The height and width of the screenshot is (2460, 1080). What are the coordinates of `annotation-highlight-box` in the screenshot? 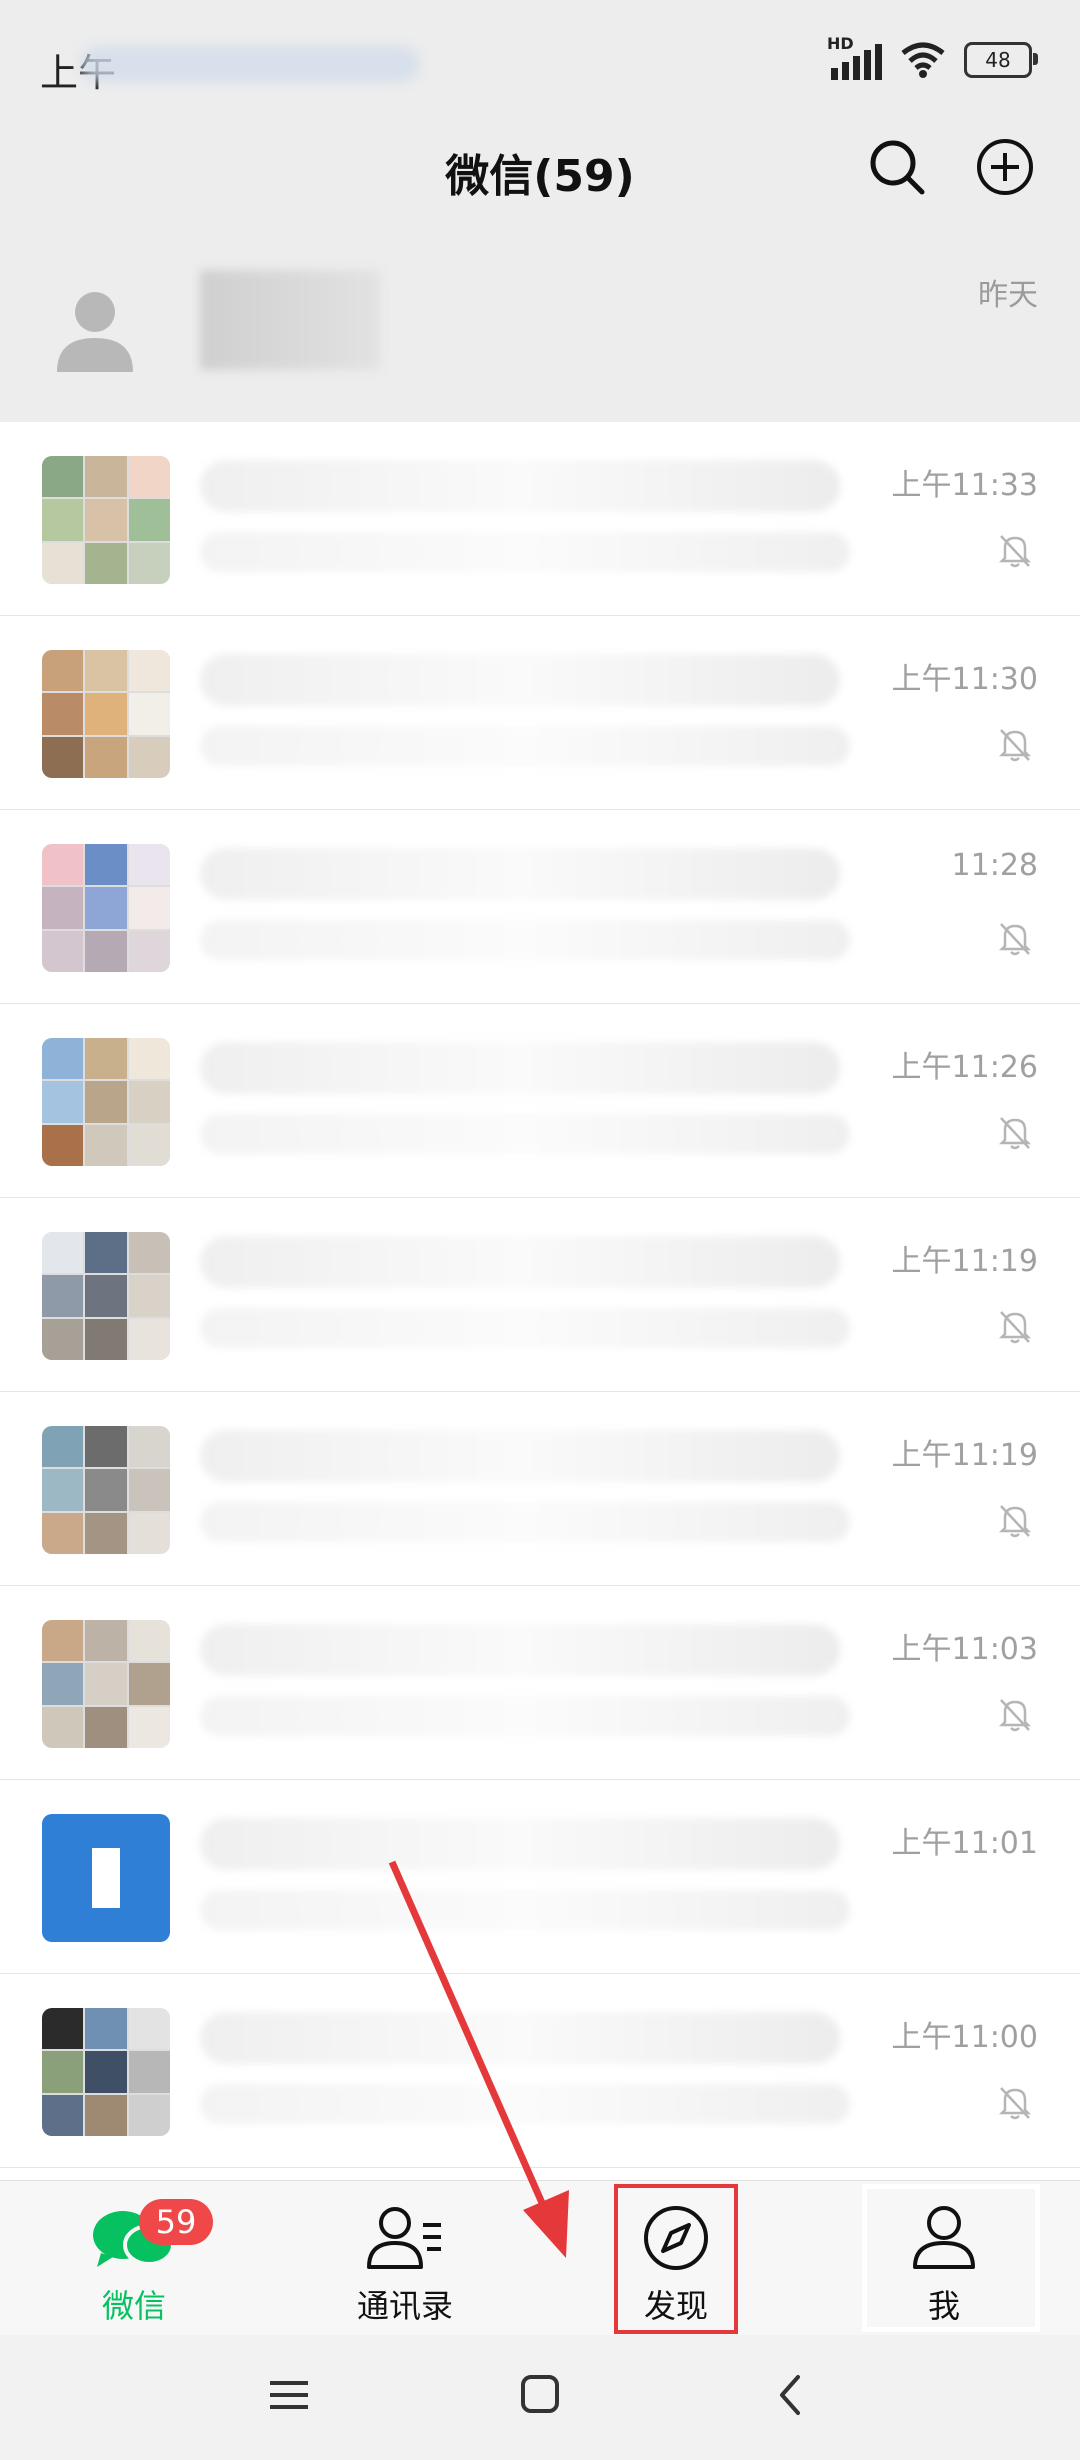 It's located at (676, 2259).